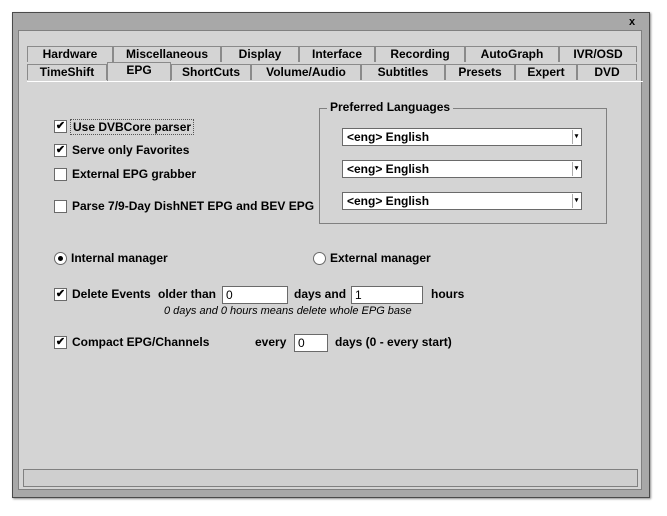 This screenshot has height=516, width=667. I want to click on tab-timeshift: TimeShift, so click(67, 72).